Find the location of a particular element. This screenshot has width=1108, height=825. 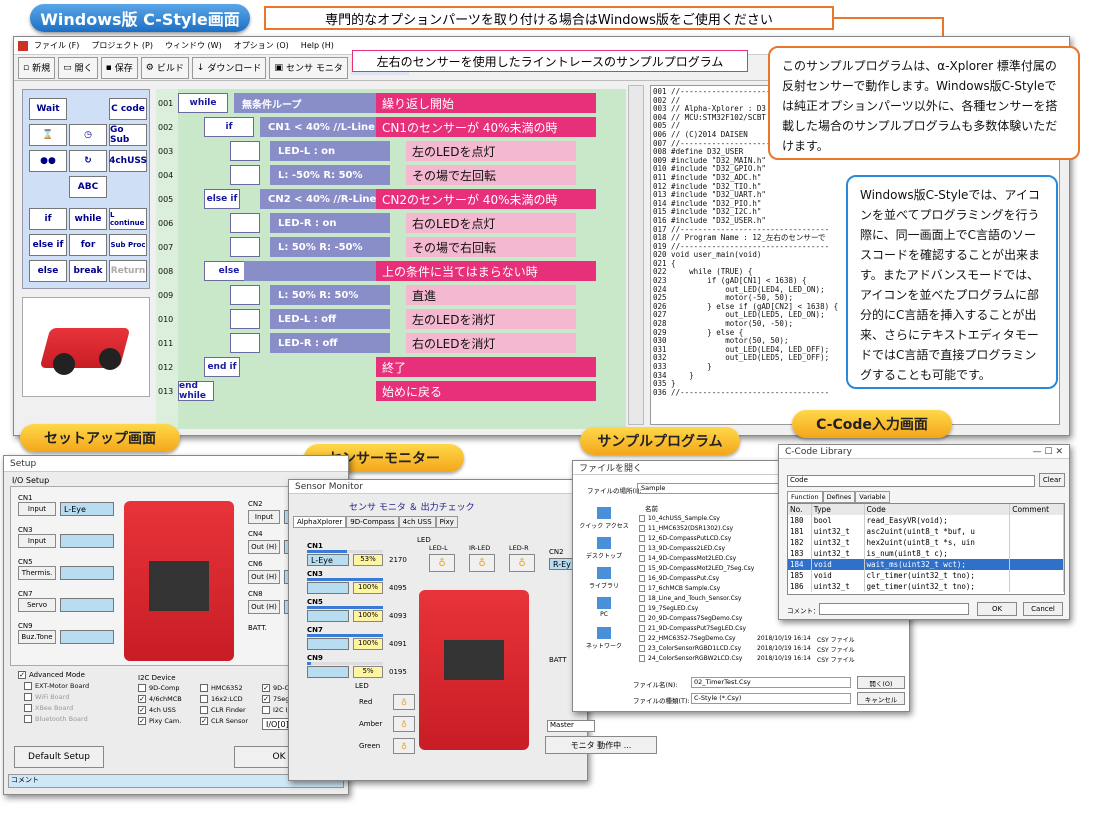

file-item: 15_9D-CompassMot2LED_7Seg.Csy is located at coordinates (696, 568).